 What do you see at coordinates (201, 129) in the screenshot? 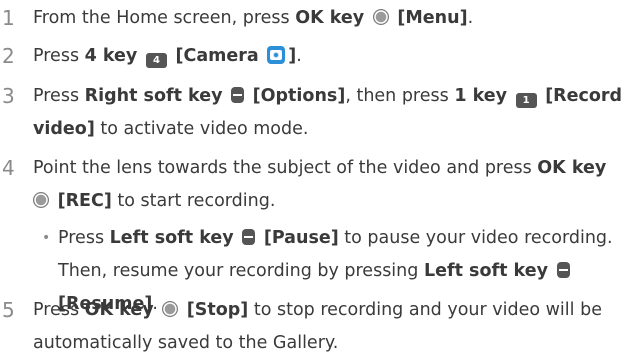
I see `step-text-segment: to activate video mode.` at bounding box center [201, 129].